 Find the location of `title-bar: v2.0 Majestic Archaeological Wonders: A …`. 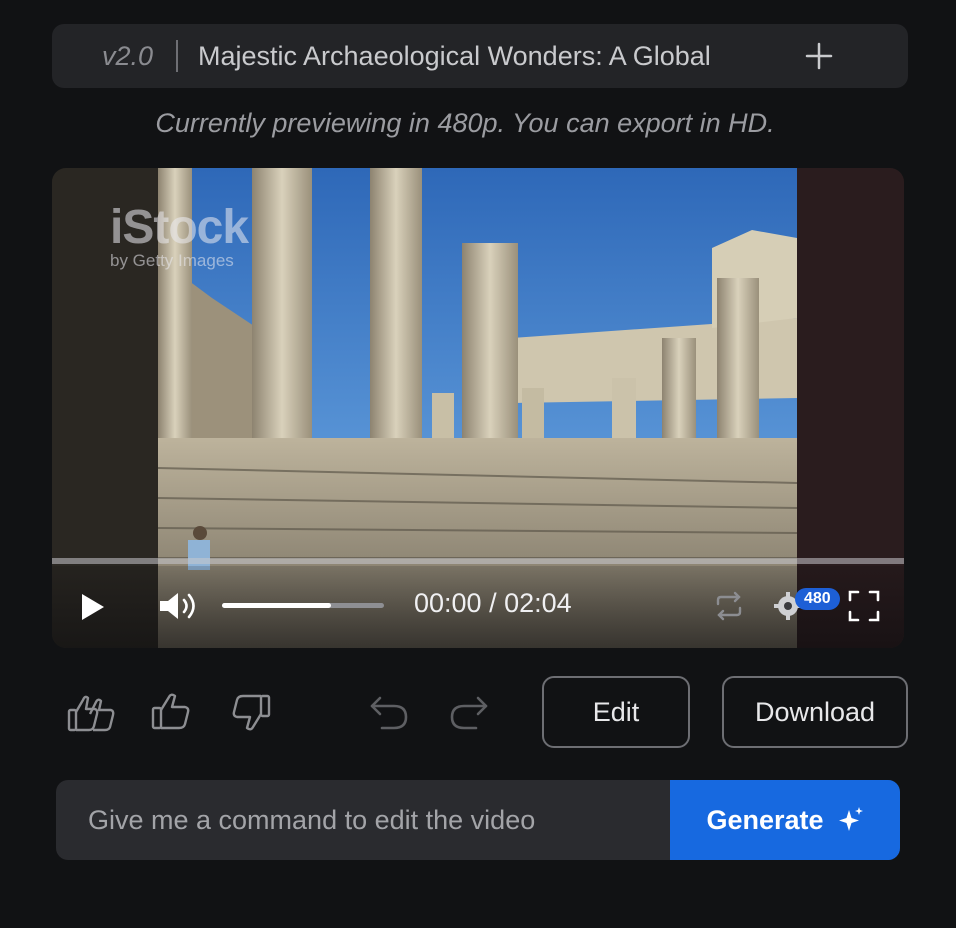

title-bar: v2.0 Majestic Archaeological Wonders: A … is located at coordinates (480, 56).